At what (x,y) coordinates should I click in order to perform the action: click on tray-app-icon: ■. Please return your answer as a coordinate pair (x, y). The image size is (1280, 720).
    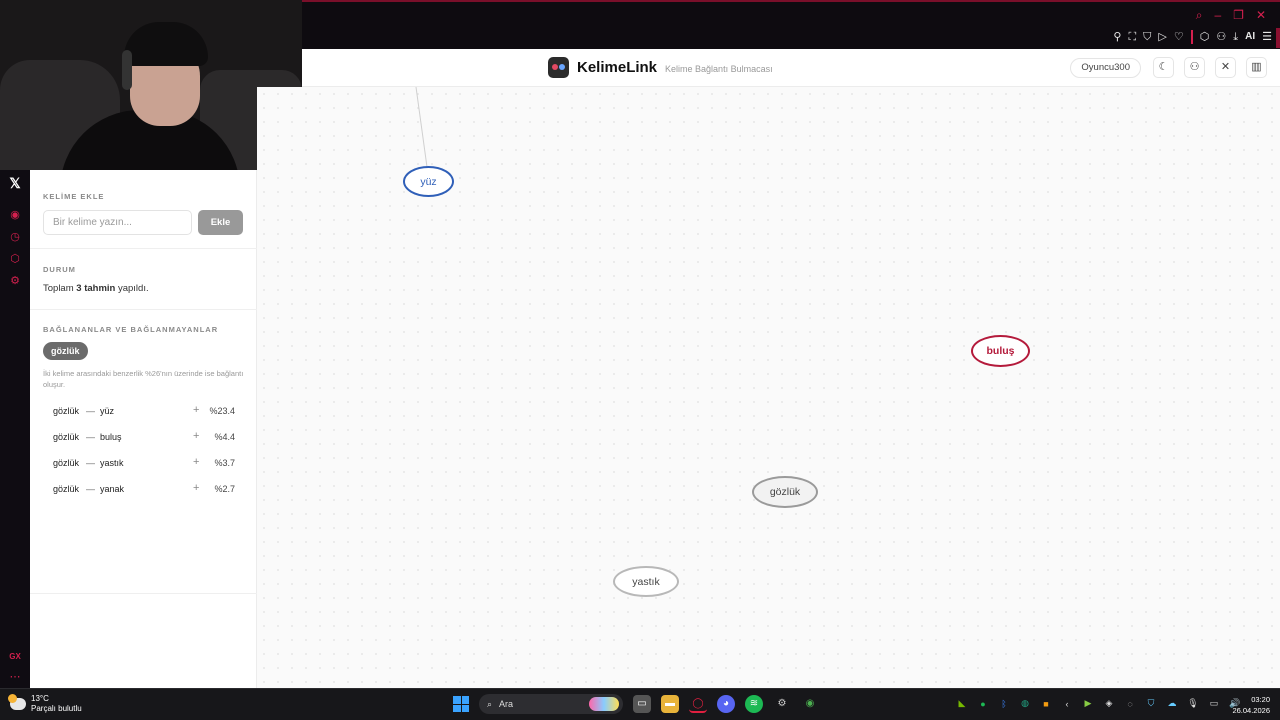
    Looking at the image, I should click on (1046, 704).